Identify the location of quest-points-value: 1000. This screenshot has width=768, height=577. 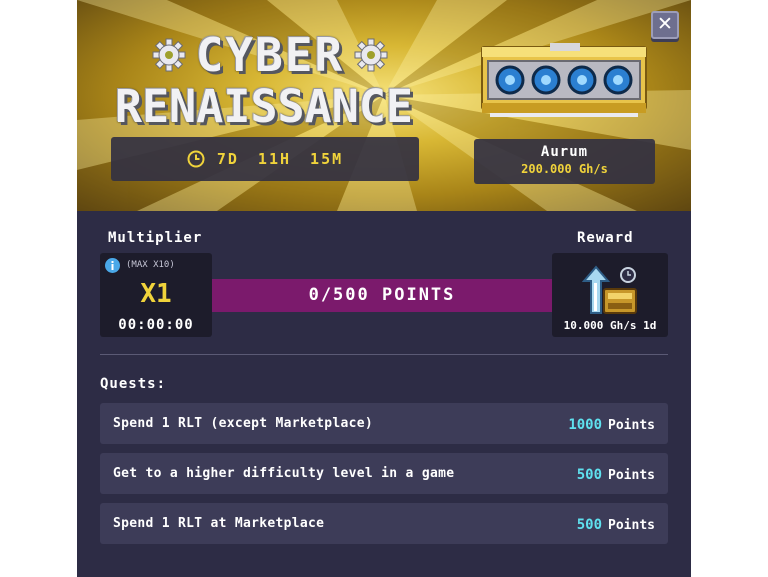
(585, 425).